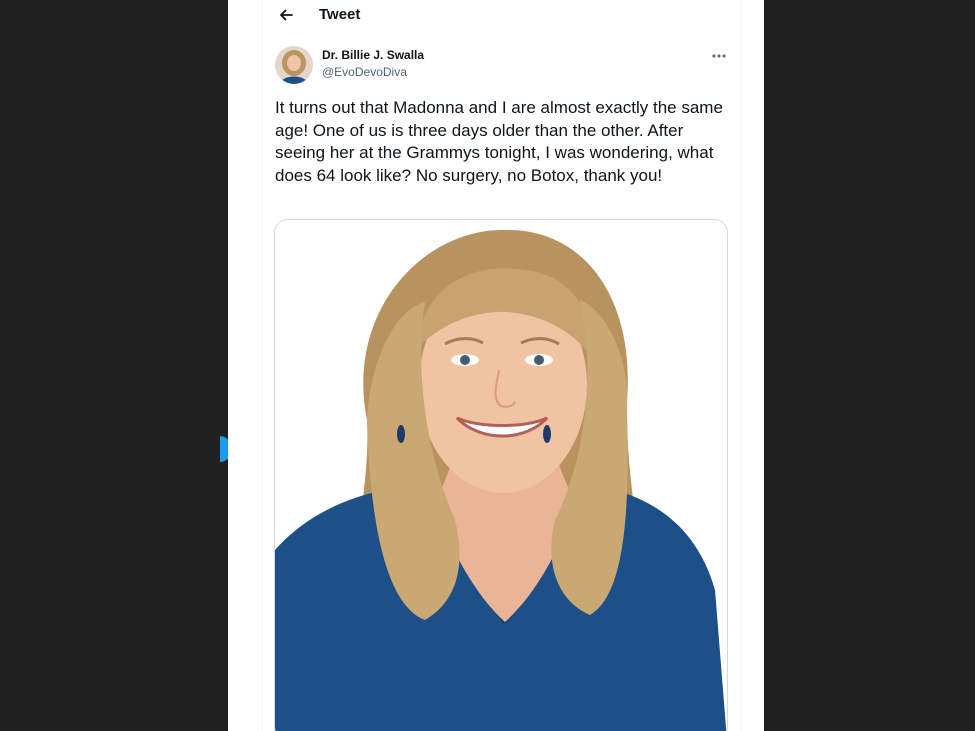  Describe the element at coordinates (373, 55) in the screenshot. I see `author-display-name: Dr. Billie J. Swalla` at that location.